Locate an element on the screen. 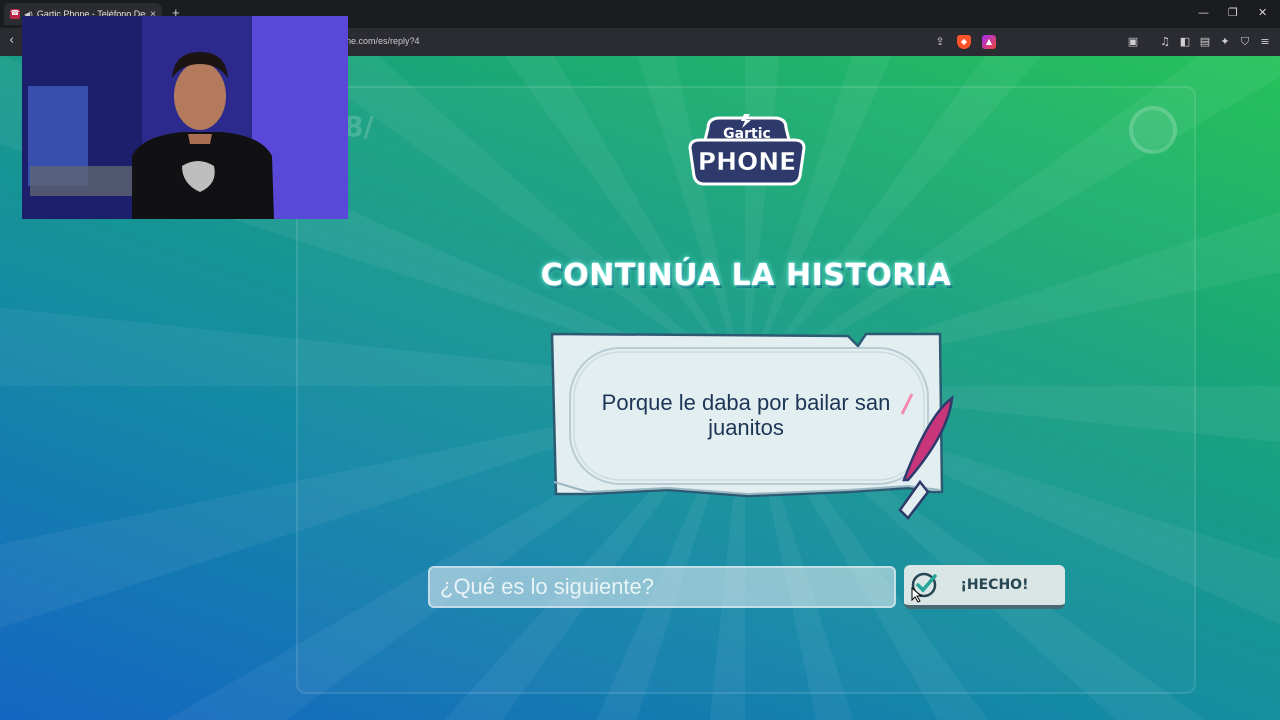 This screenshot has width=1280, height=720. menu-icon: ≡ is located at coordinates (1265, 42).